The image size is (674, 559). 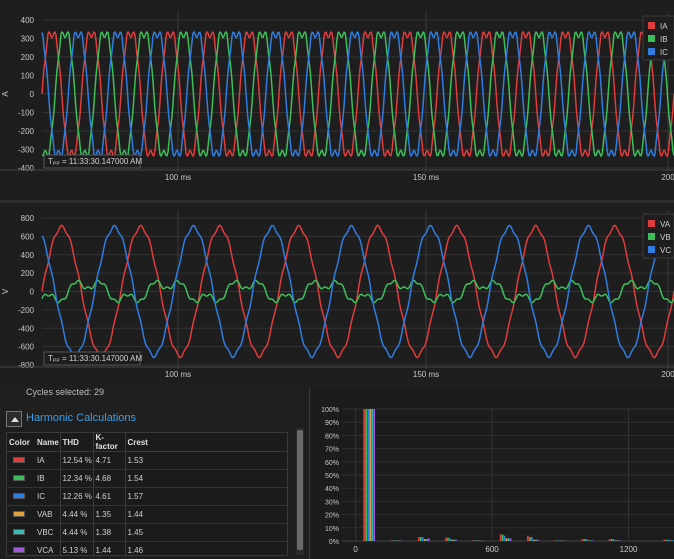 I want to click on table-row: VCA 5.13 % 1.44 1.46, so click(x=147, y=548).